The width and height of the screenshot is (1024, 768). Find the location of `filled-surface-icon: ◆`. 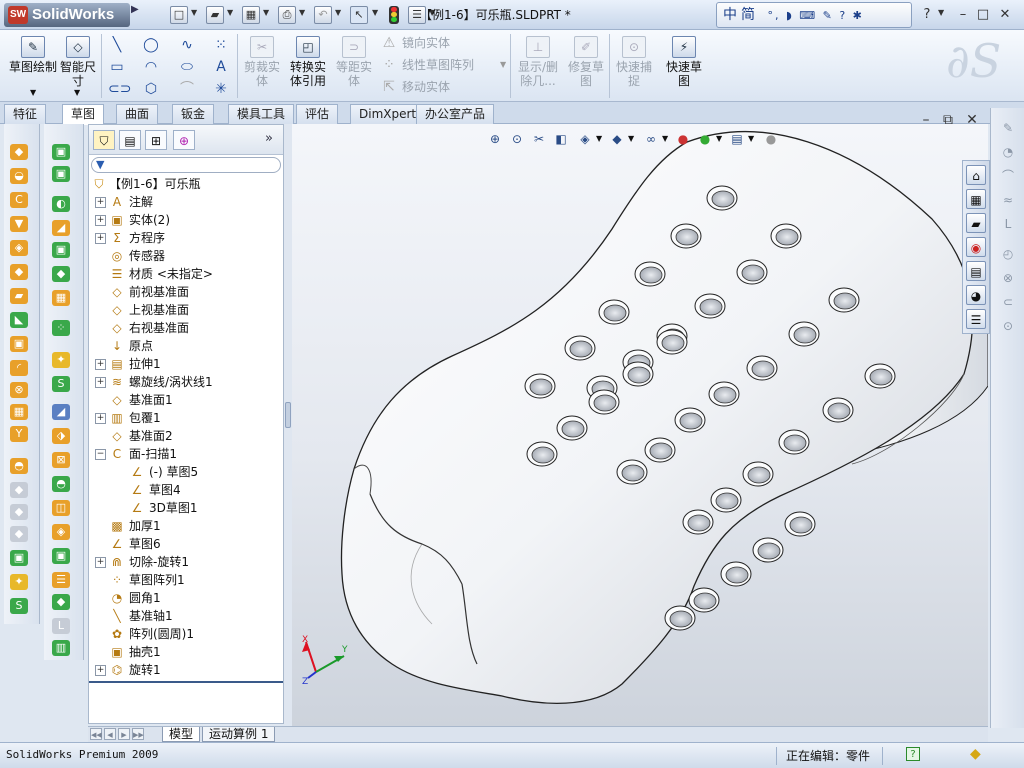

filled-surface-icon: ◆ is located at coordinates (61, 274).